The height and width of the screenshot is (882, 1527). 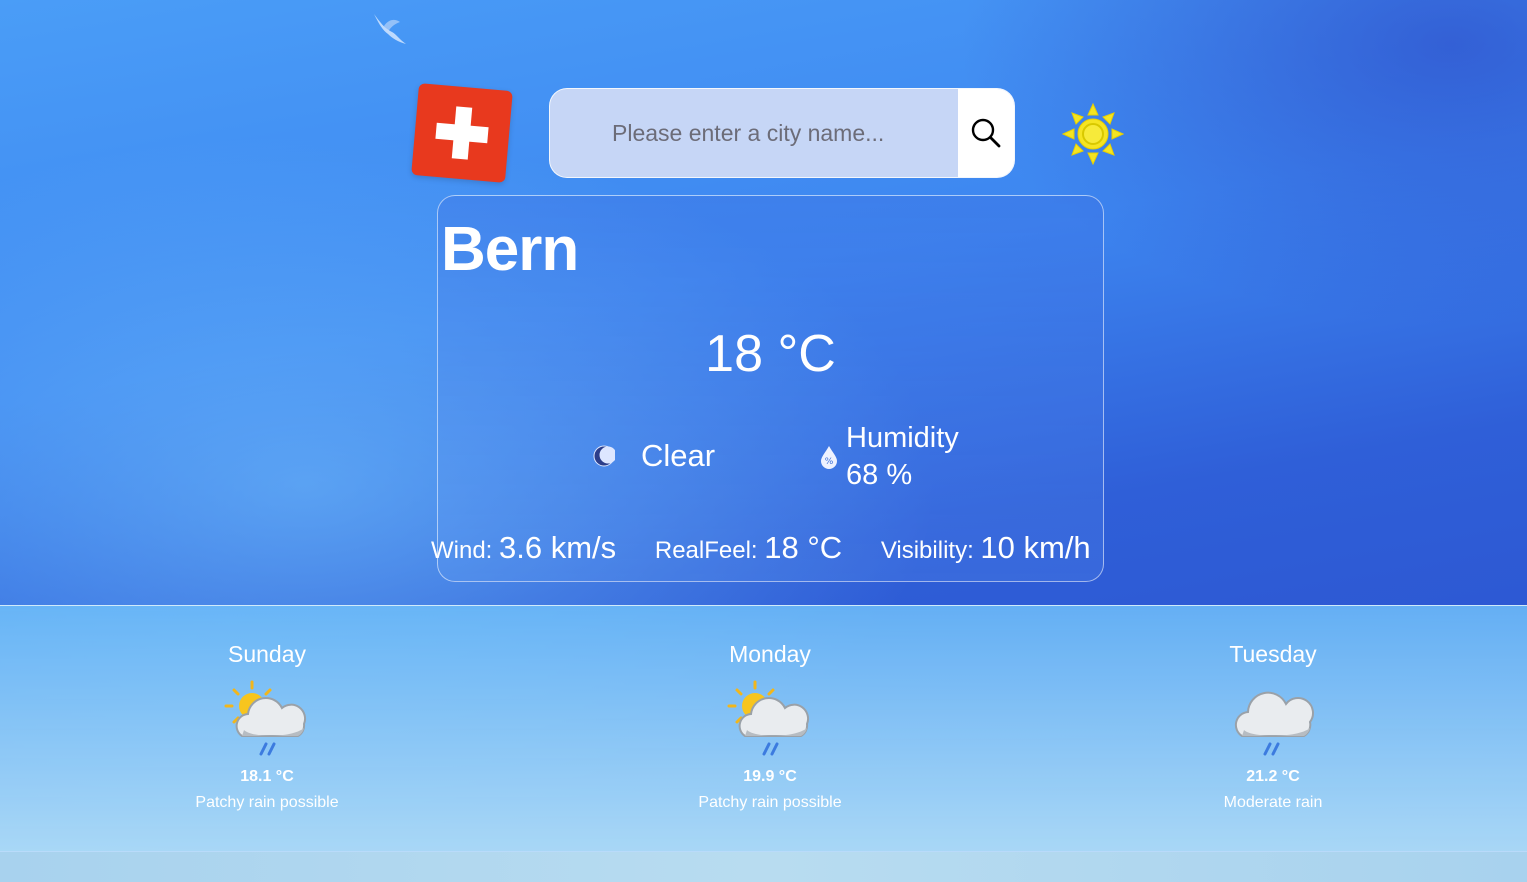 I want to click on humidity-info: % Humidity 68 %, so click(x=889, y=457).